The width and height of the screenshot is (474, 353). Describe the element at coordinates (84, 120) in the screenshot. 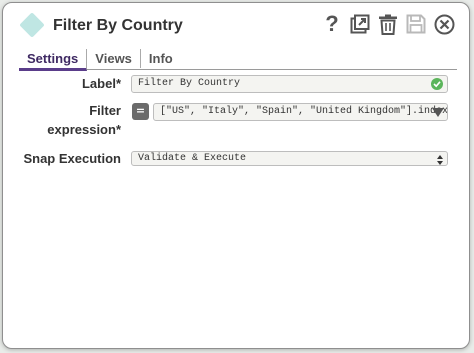

I see `filter-expression-caption: Filter expression*` at that location.